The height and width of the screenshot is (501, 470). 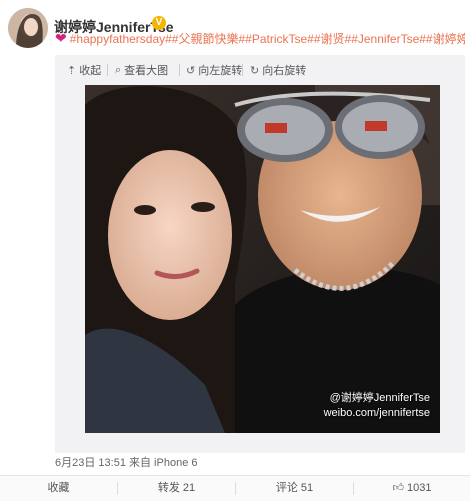 What do you see at coordinates (255, 70) in the screenshot?
I see `rotate-right-icon: ↻` at bounding box center [255, 70].